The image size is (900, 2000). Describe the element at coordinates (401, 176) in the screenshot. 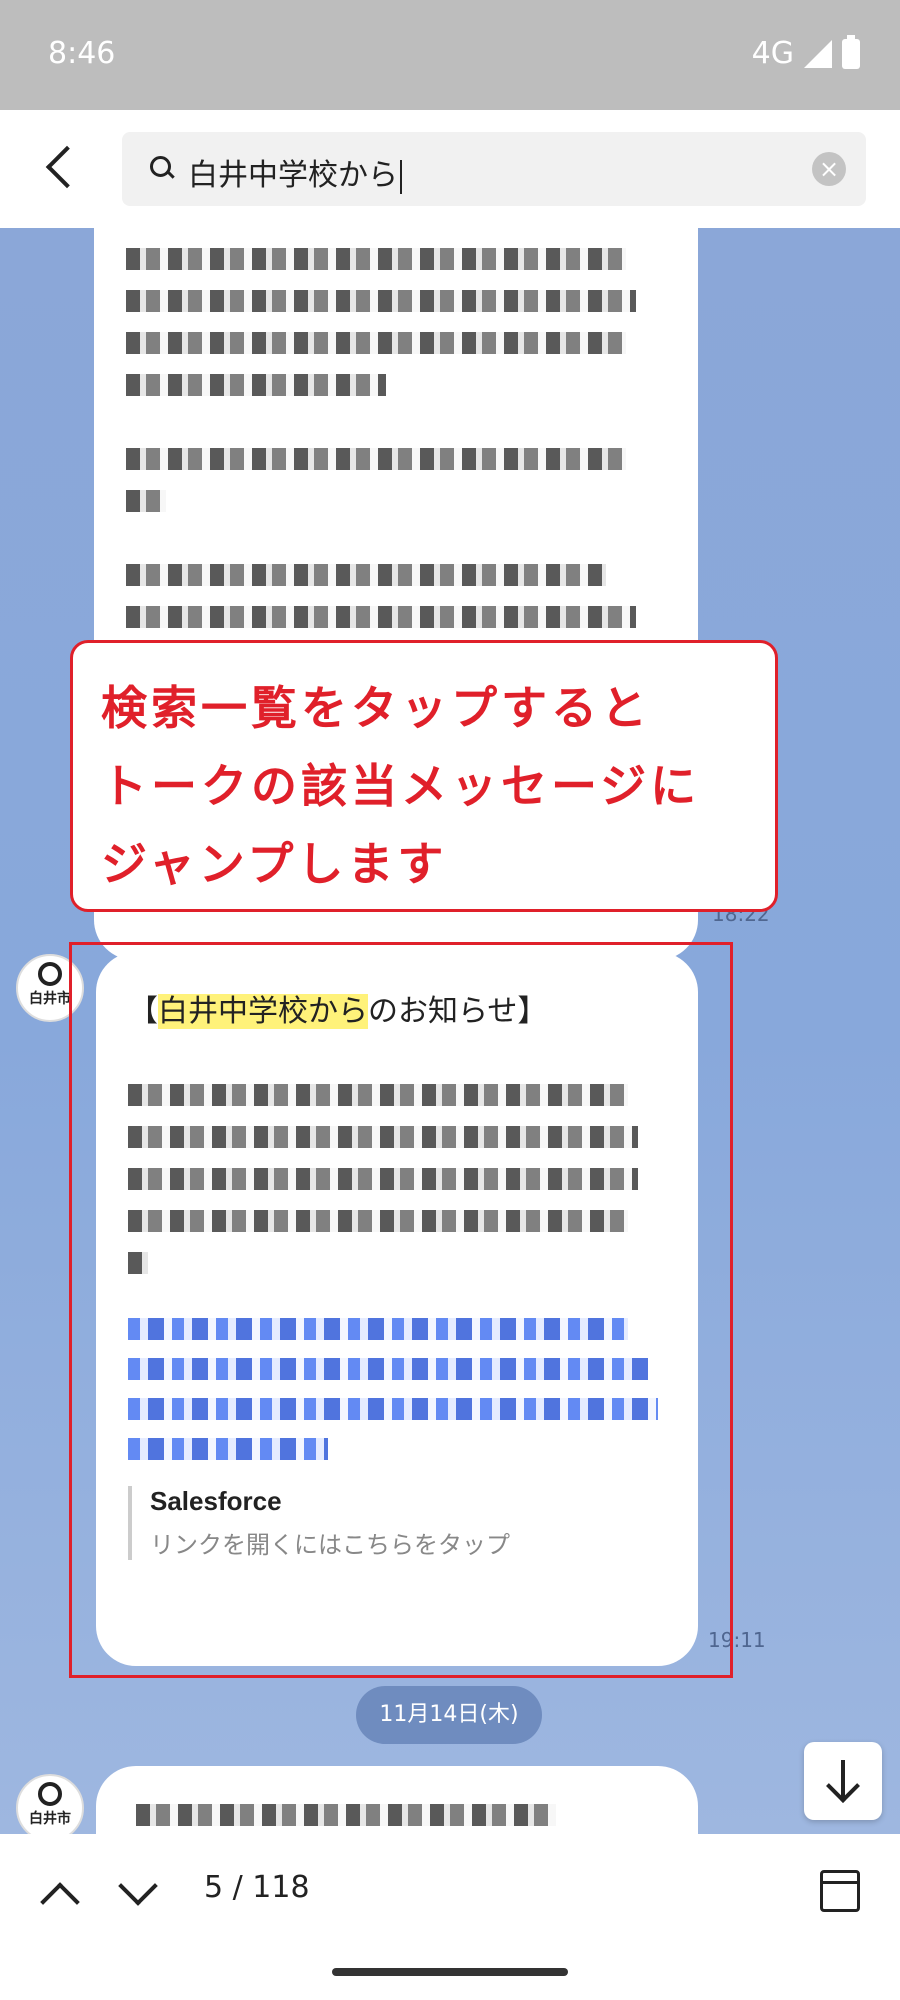

I see `text-caret` at that location.